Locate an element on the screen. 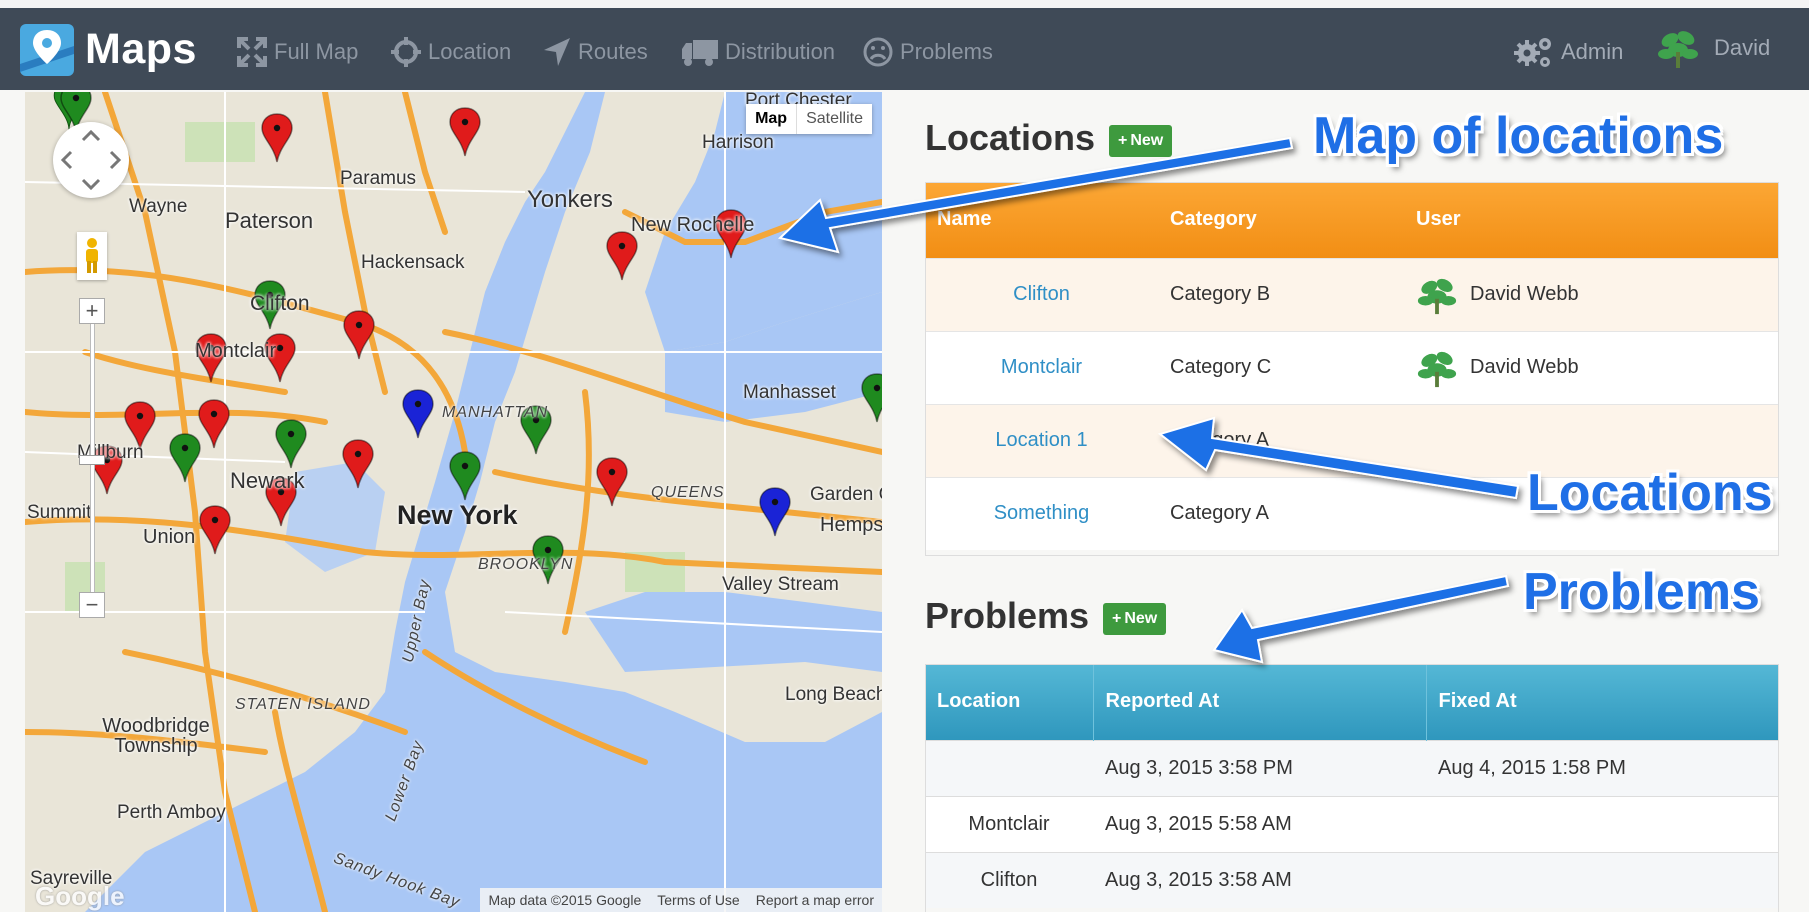 The image size is (1809, 912). maps-logo-icon is located at coordinates (47, 50).